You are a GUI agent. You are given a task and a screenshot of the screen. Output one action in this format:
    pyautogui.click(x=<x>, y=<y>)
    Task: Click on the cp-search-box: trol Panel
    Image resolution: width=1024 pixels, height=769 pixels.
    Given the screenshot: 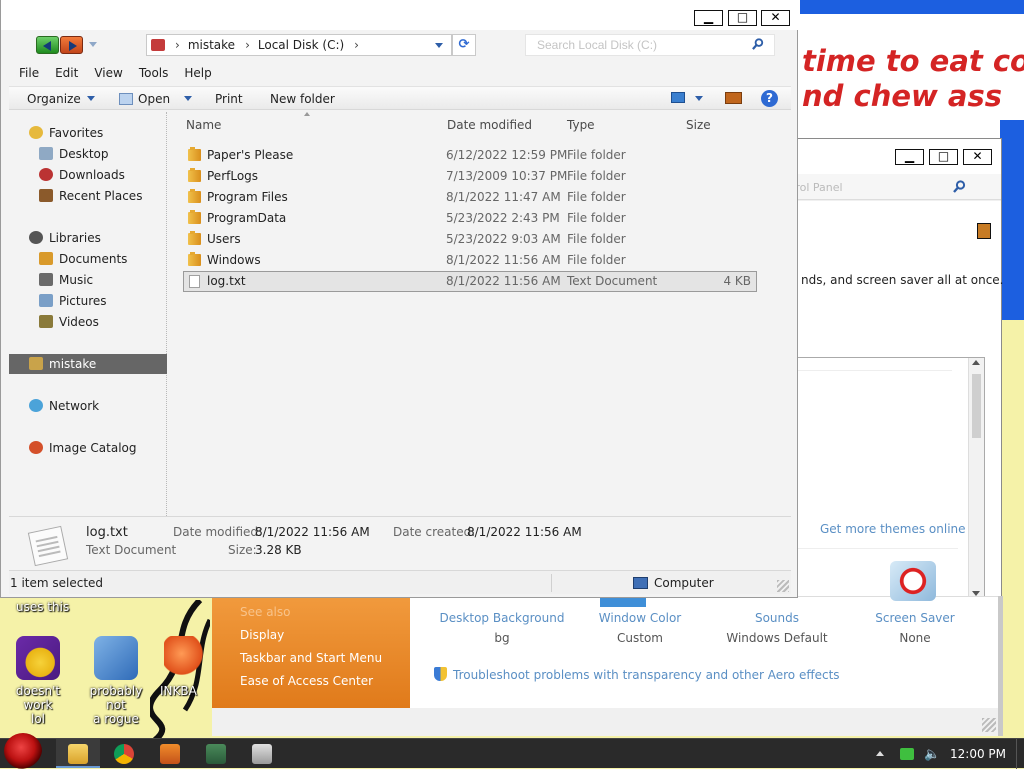 What is the action you would take?
    pyautogui.click(x=896, y=187)
    